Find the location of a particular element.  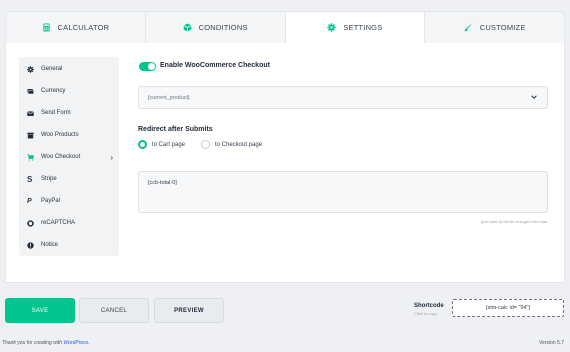

sidebar-item-label: General is located at coordinates (52, 69).